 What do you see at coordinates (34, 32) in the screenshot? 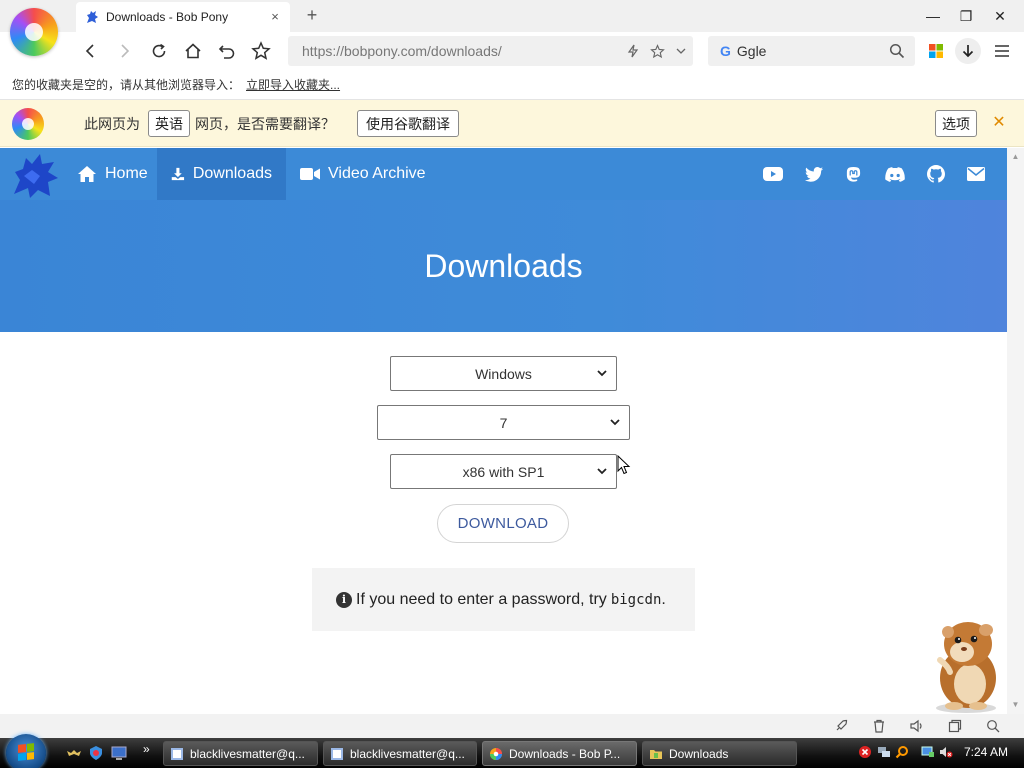
I see `browser-logo-icon` at bounding box center [34, 32].